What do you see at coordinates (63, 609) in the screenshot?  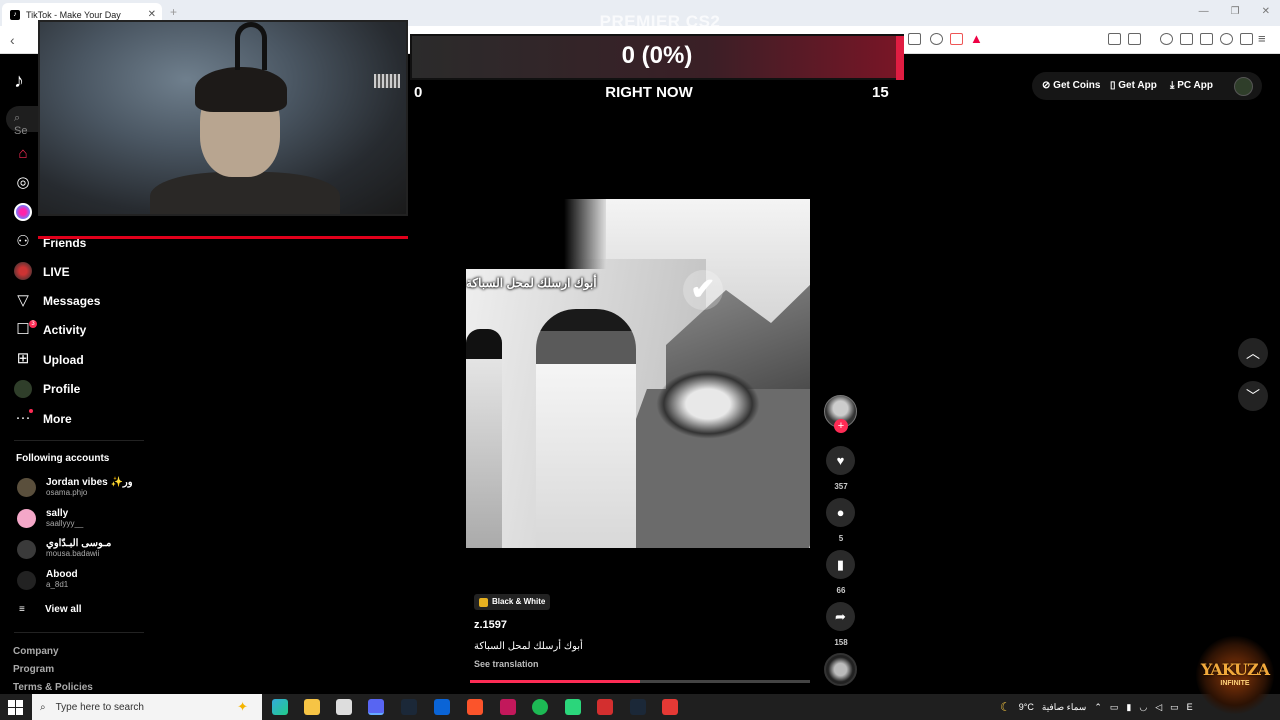 I see `view-all-link: View all` at bounding box center [63, 609].